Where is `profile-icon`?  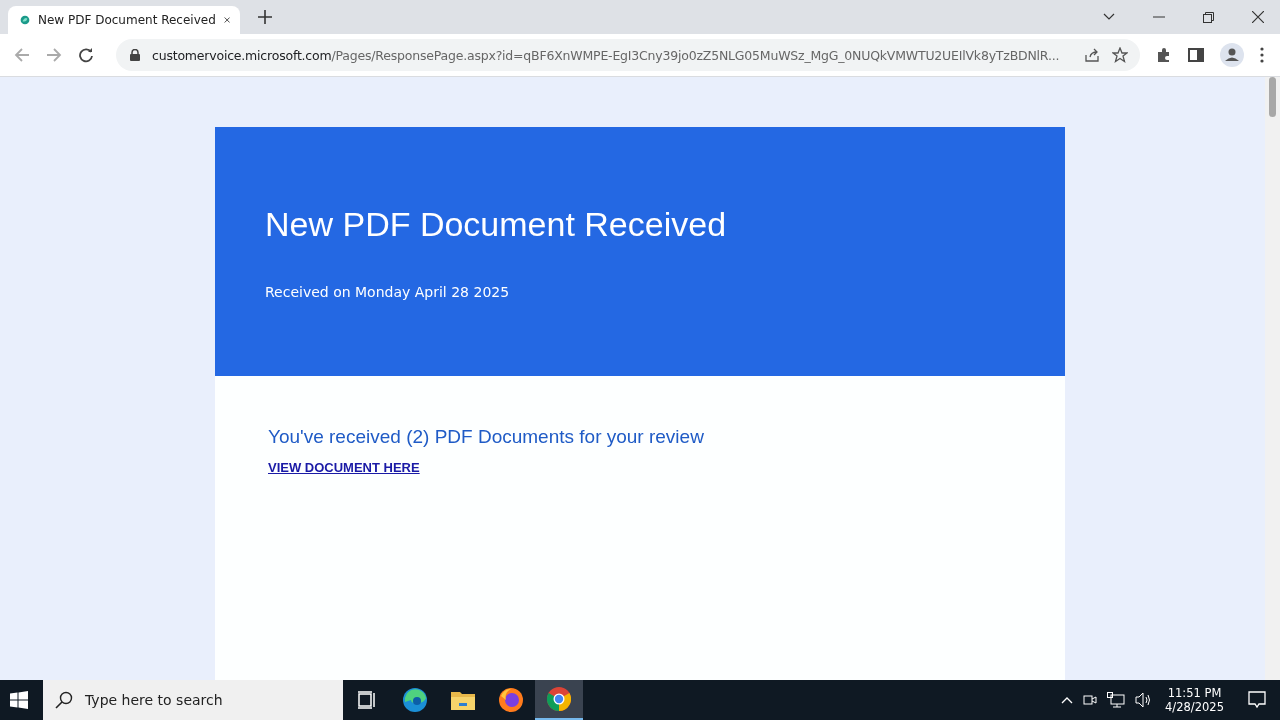 profile-icon is located at coordinates (1232, 55).